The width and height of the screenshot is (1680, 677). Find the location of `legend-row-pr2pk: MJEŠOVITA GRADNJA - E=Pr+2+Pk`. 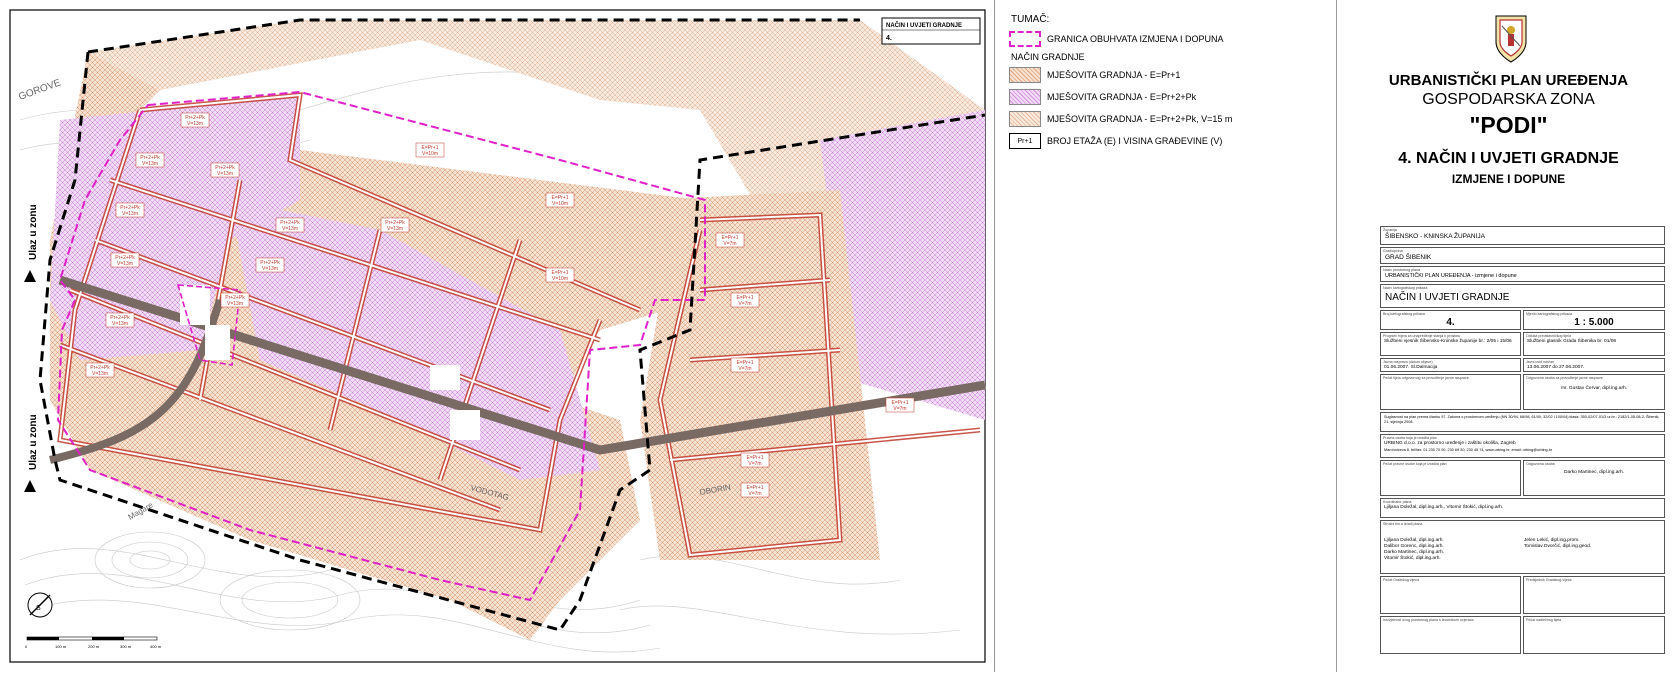

legend-row-pr2pk: MJEŠOVITA GRADNJA - E=Pr+2+Pk is located at coordinates (1102, 97).